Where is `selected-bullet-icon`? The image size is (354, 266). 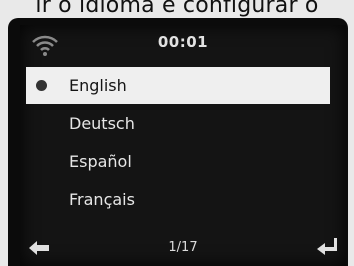
selected-bullet-icon is located at coordinates (41, 85).